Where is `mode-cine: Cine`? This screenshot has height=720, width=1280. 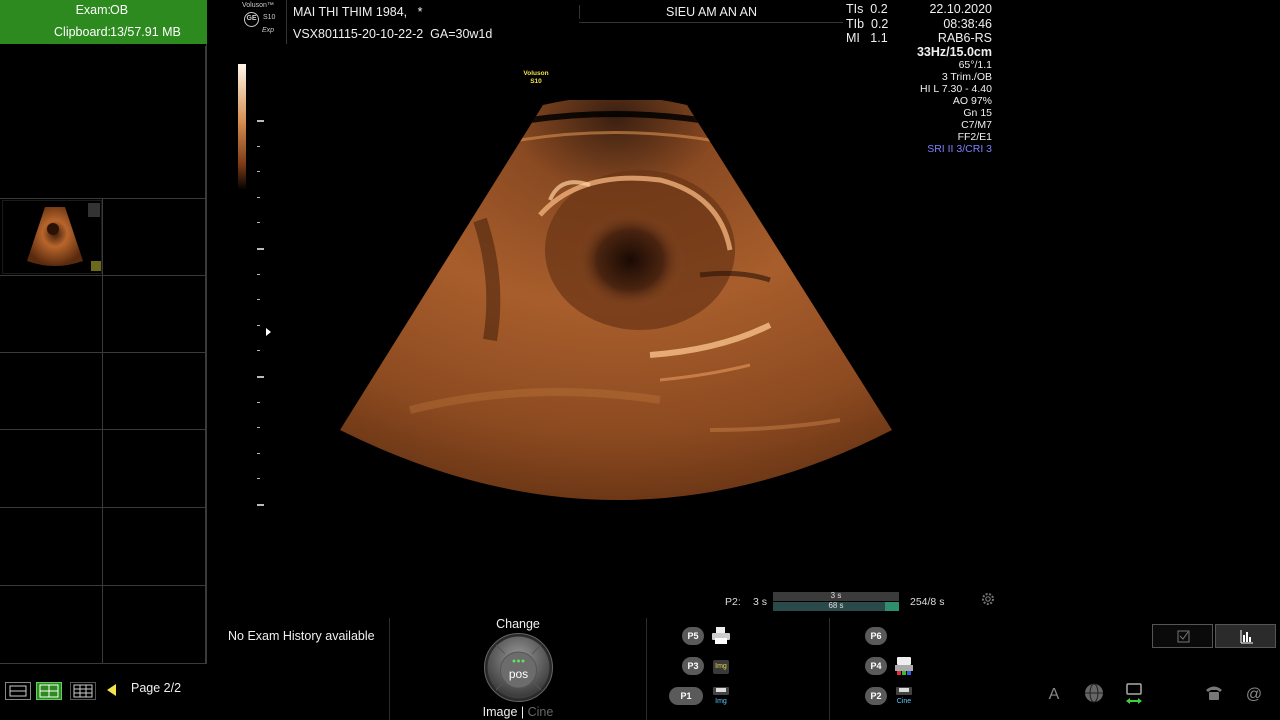 mode-cine: Cine is located at coordinates (541, 712).